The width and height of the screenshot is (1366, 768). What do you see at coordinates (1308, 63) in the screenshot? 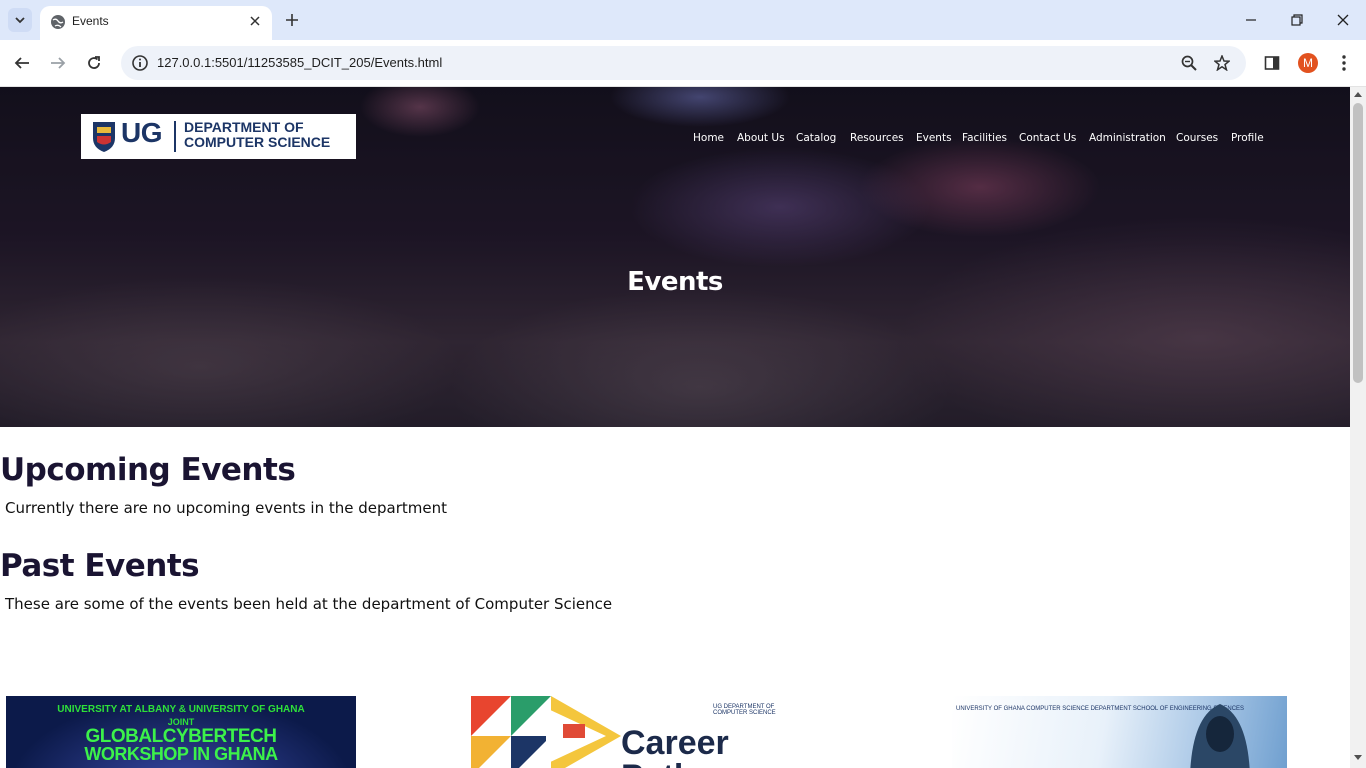
I see `avatar: M` at bounding box center [1308, 63].